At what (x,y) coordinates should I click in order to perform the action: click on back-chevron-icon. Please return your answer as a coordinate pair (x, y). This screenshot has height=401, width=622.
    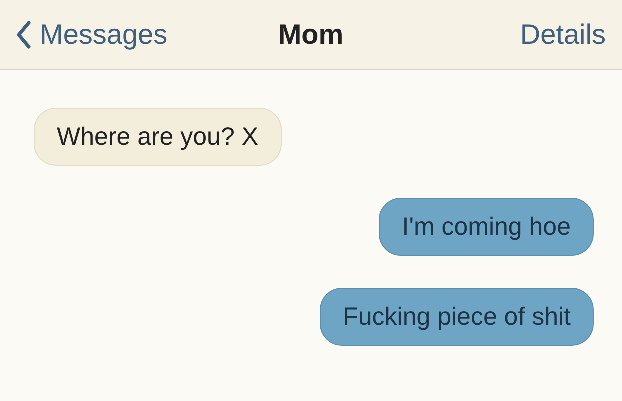
    Looking at the image, I should click on (24, 34).